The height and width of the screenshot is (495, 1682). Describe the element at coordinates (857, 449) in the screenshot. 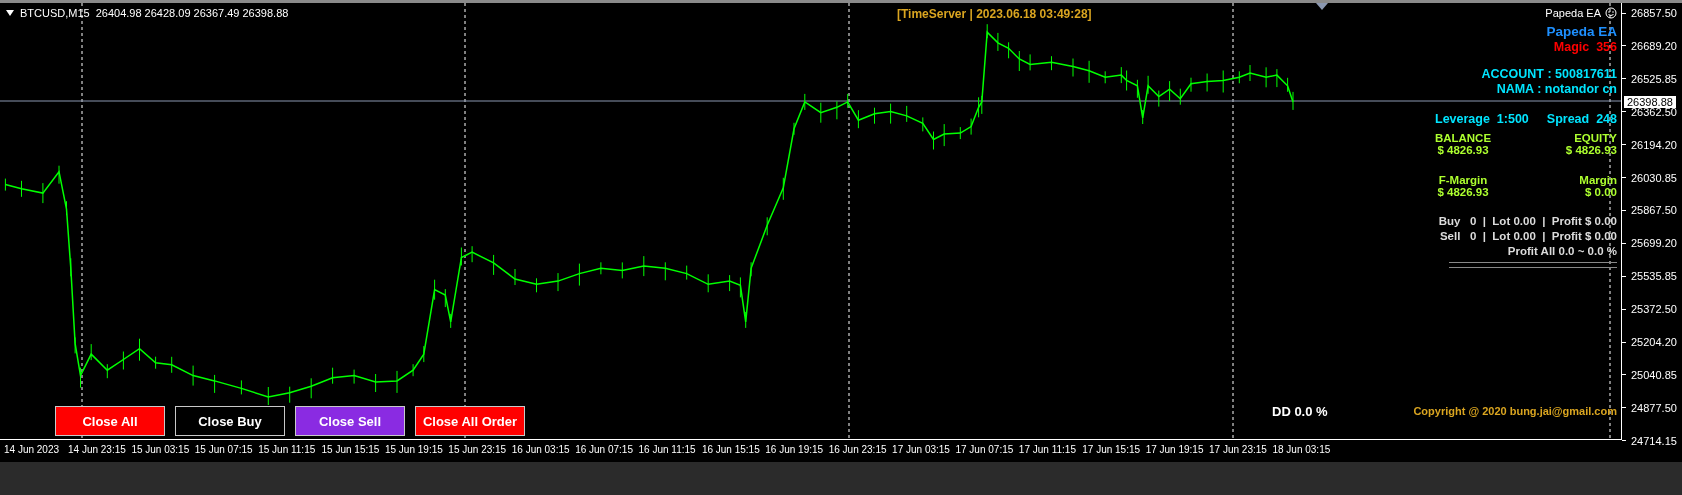

I see `time-label: 16 Jun 23:15` at that location.